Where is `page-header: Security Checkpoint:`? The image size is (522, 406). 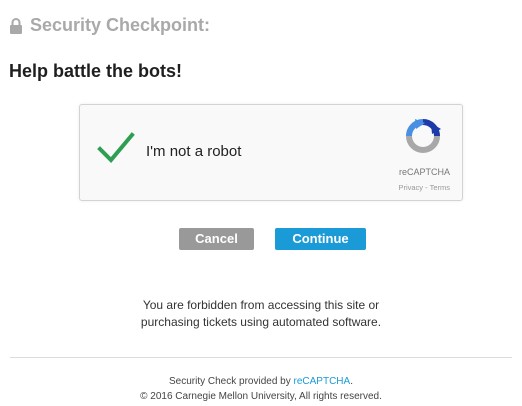 page-header: Security Checkpoint: is located at coordinates (109, 25).